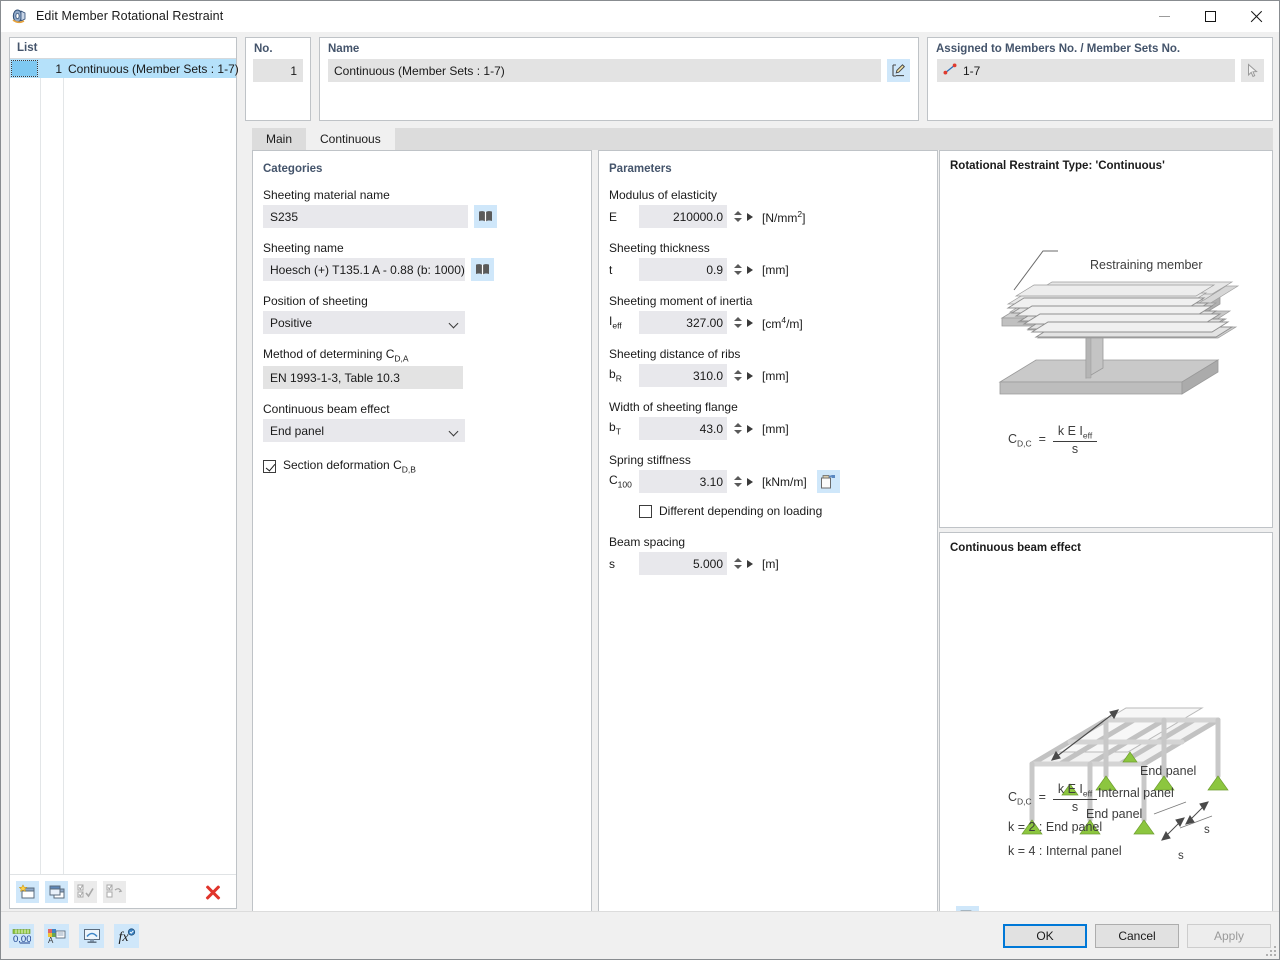 This screenshot has height=960, width=1280. What do you see at coordinates (683, 428) in the screenshot?
I see `width-of-flange-input: 43.0` at bounding box center [683, 428].